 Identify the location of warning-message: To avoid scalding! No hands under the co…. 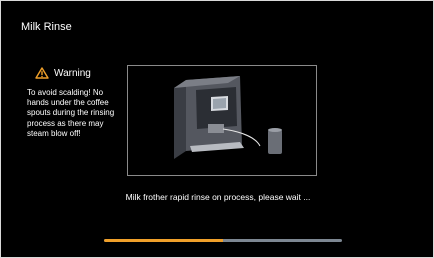
(71, 113).